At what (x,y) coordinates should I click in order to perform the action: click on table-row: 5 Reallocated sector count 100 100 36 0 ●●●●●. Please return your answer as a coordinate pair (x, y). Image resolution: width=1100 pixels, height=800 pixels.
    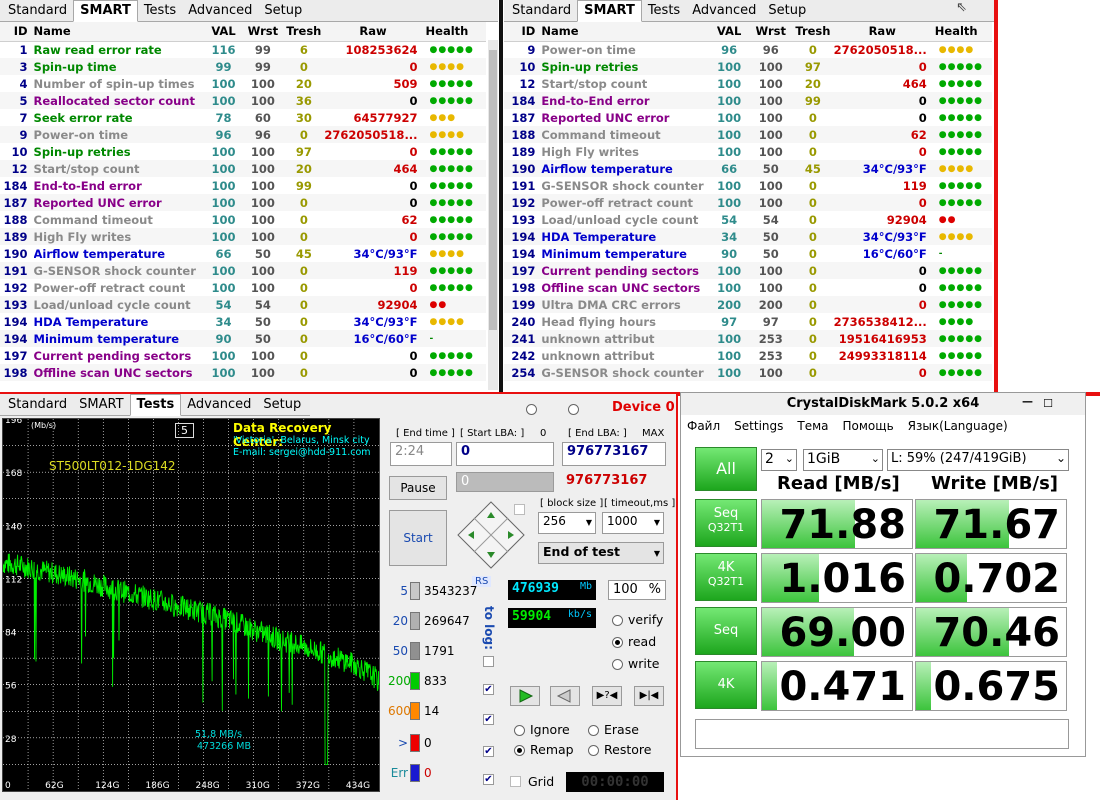
    Looking at the image, I should click on (243, 100).